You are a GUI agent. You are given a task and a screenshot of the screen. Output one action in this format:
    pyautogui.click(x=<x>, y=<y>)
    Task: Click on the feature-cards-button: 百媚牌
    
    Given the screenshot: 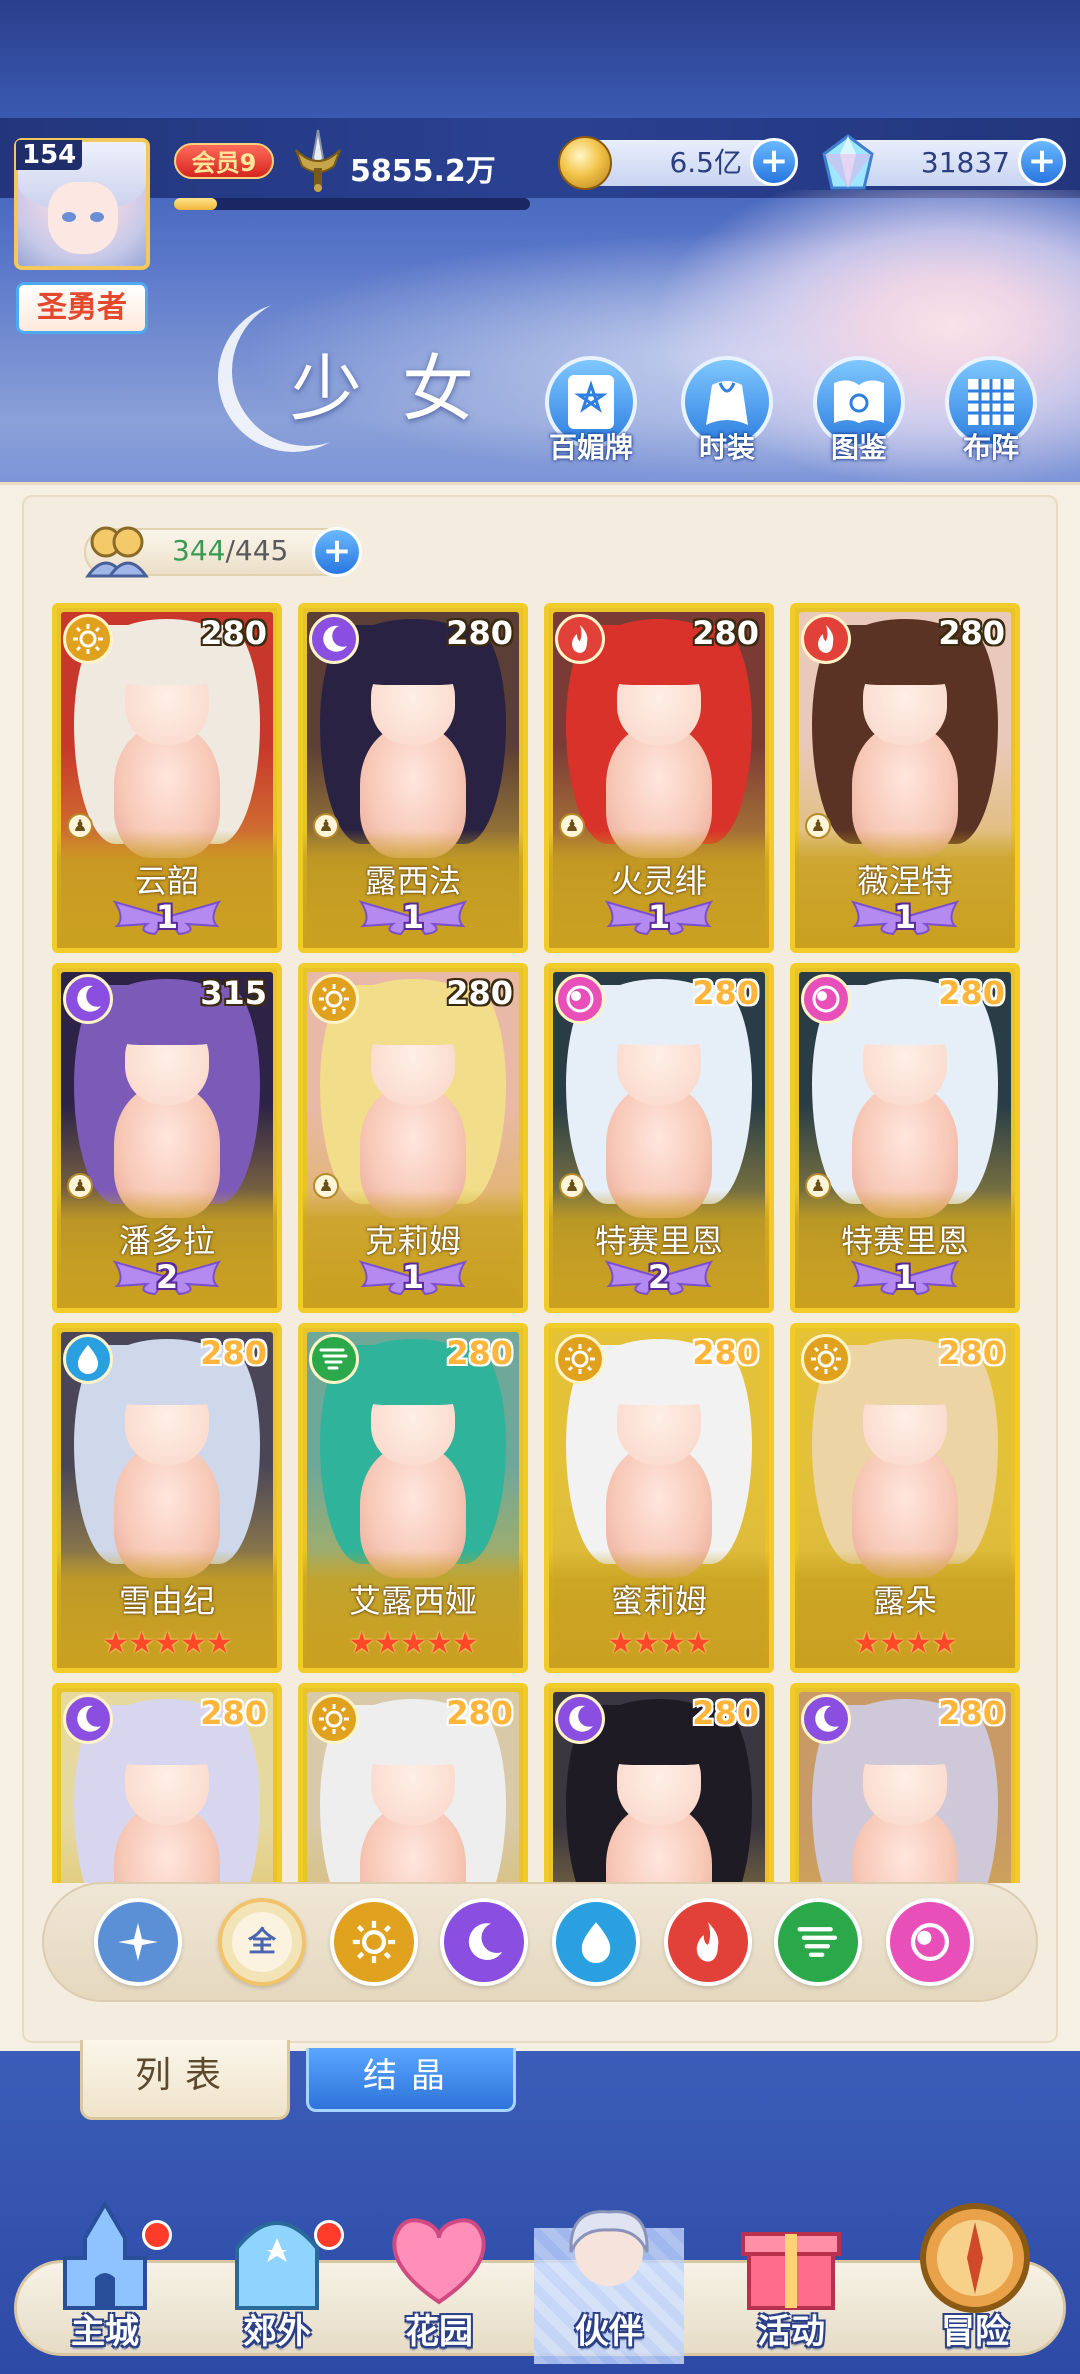 What is the action you would take?
    pyautogui.click(x=591, y=411)
    